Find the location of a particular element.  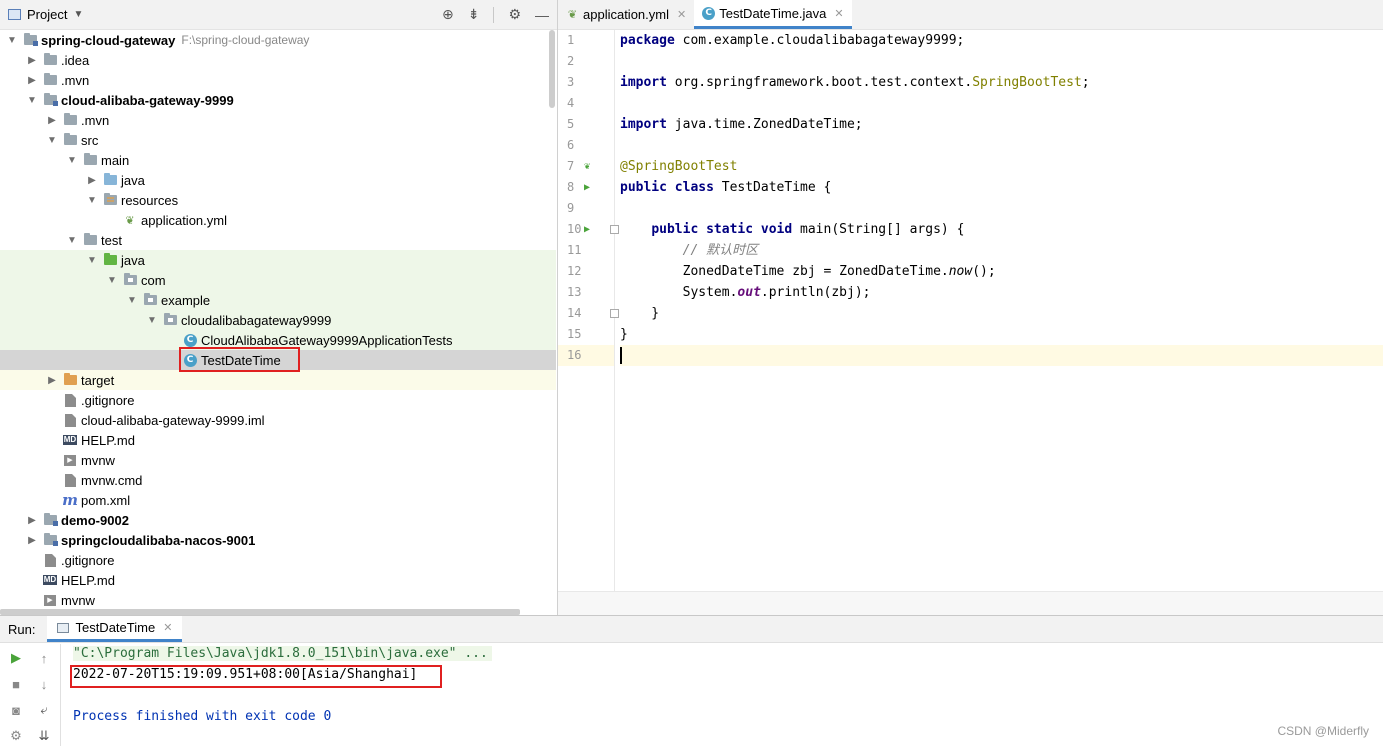

tree-item-example: ▼ example is located at coordinates (278, 300).